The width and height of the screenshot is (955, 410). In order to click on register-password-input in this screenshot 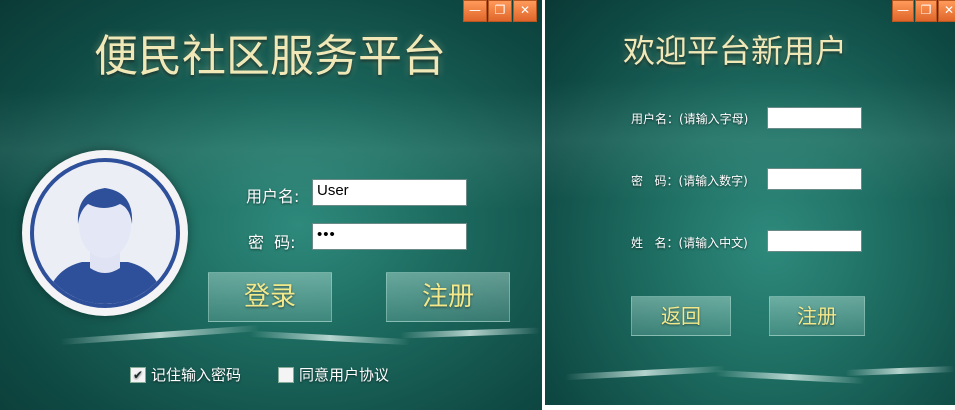, I will do `click(814, 179)`.